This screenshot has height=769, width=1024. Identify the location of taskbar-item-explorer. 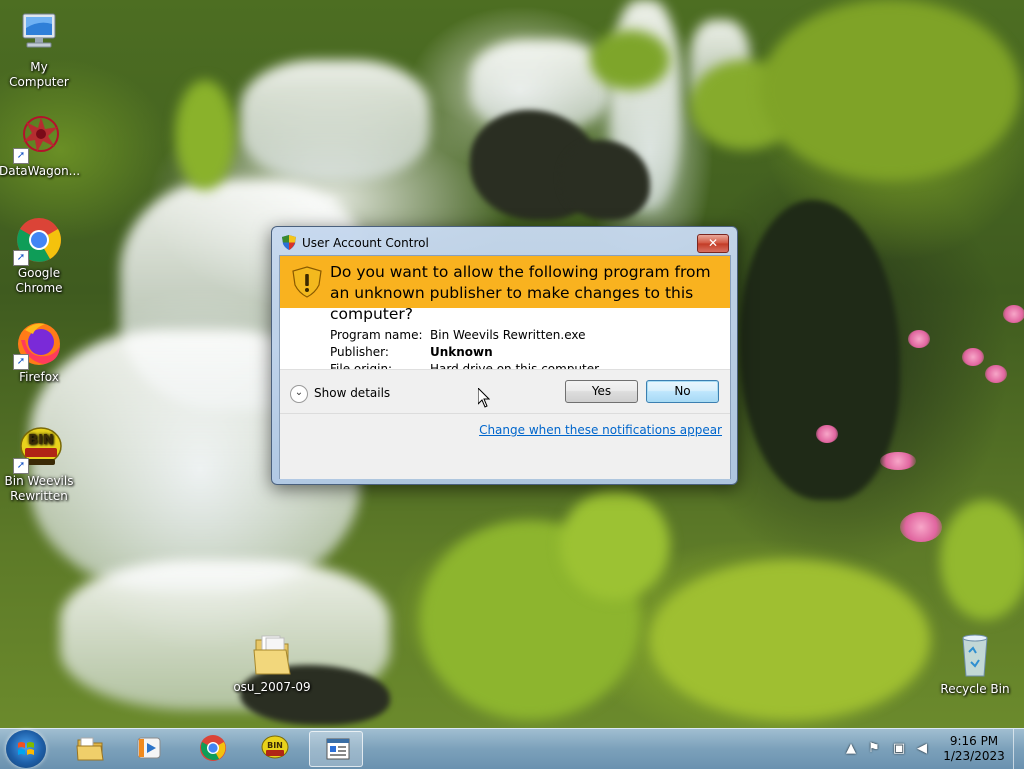
(89, 749).